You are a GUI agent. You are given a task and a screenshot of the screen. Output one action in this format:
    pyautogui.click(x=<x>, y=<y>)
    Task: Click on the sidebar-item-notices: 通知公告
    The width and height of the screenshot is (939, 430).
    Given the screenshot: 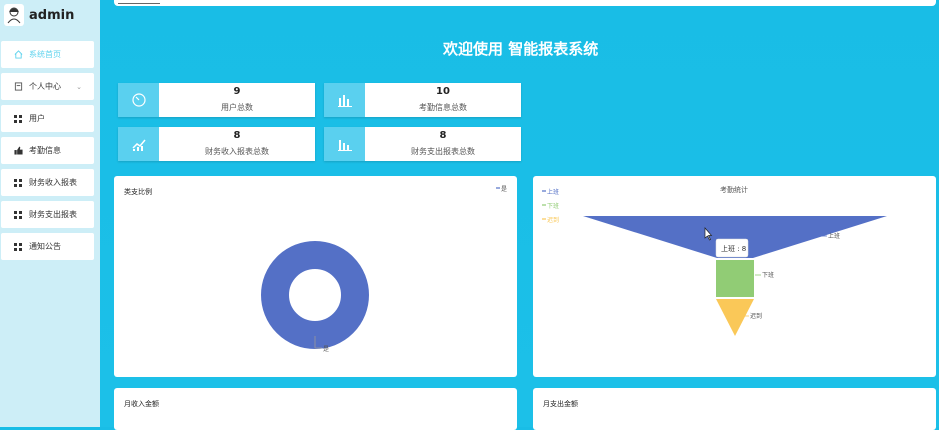 What is the action you would take?
    pyautogui.click(x=47, y=246)
    